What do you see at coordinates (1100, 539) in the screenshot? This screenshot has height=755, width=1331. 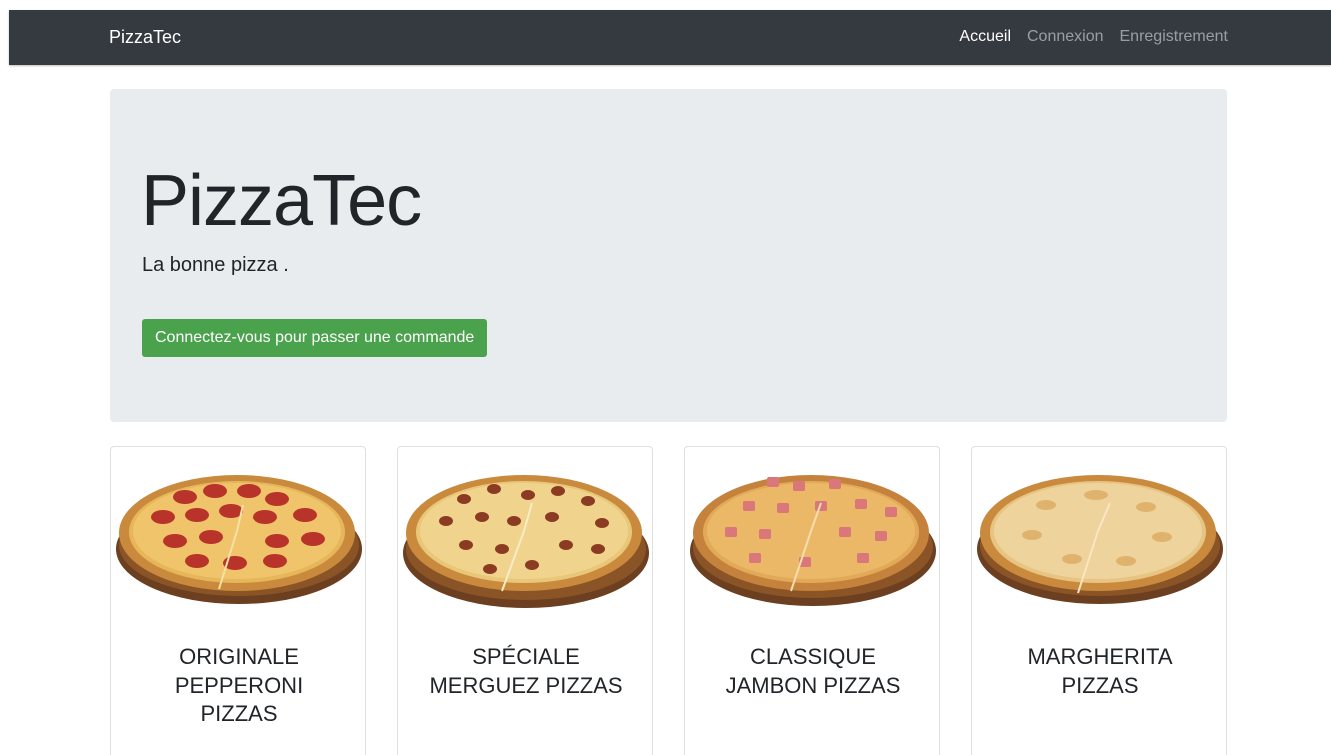 I see `pizza-image-margherita` at bounding box center [1100, 539].